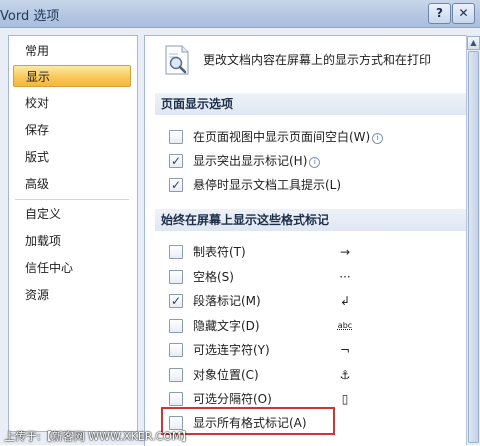 The width and height of the screenshot is (480, 446). I want to click on option-label: 在页面视图中显示页面间空白(W), so click(282, 137).